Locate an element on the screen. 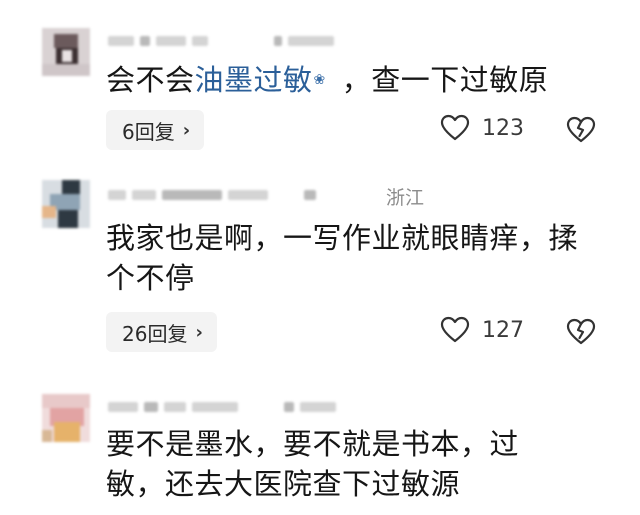  like-button: 123 is located at coordinates (482, 128).